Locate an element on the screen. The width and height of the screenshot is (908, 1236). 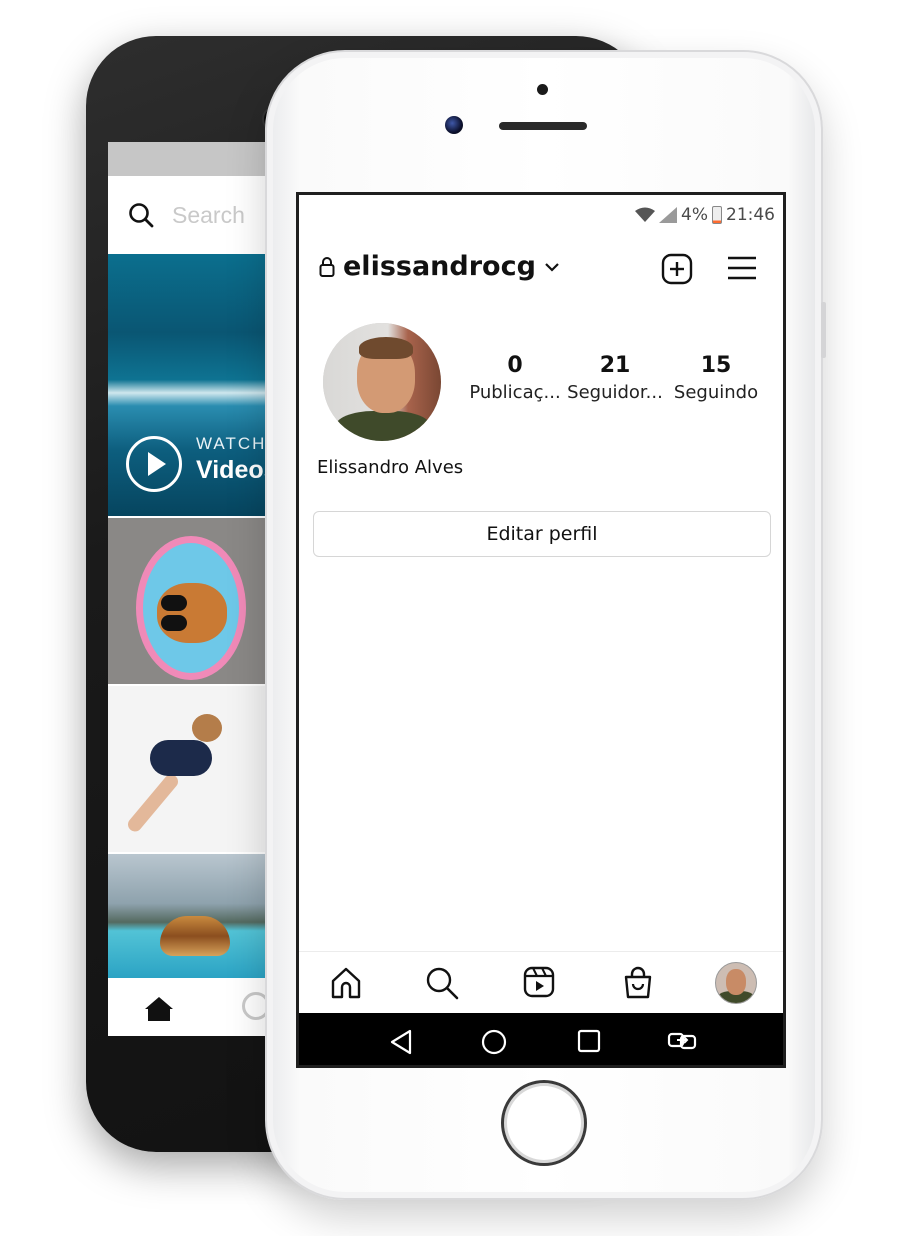
reels-icon is located at coordinates (539, 982).